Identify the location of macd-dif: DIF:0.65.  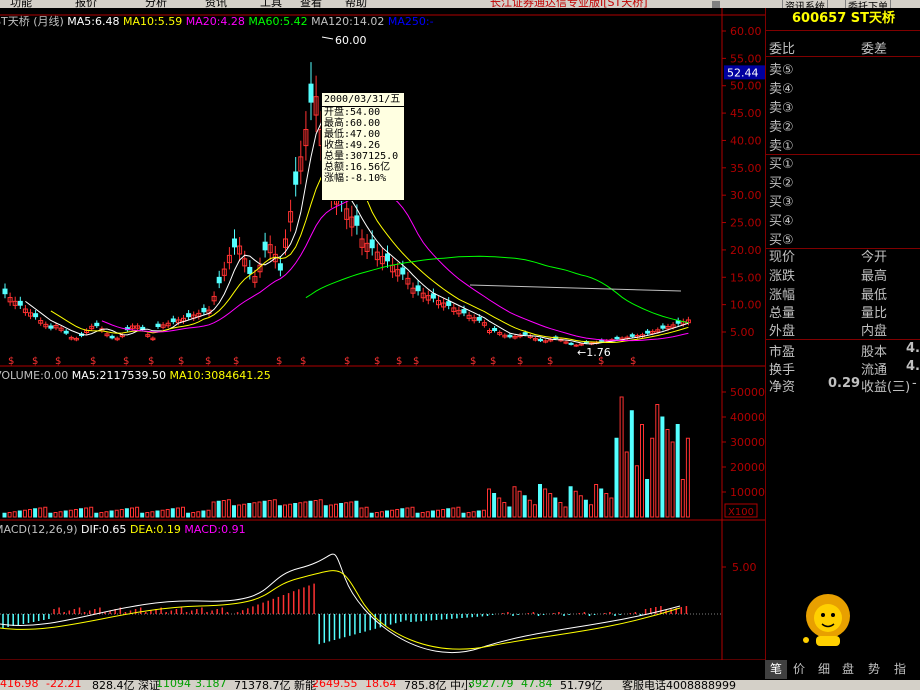
(104, 529).